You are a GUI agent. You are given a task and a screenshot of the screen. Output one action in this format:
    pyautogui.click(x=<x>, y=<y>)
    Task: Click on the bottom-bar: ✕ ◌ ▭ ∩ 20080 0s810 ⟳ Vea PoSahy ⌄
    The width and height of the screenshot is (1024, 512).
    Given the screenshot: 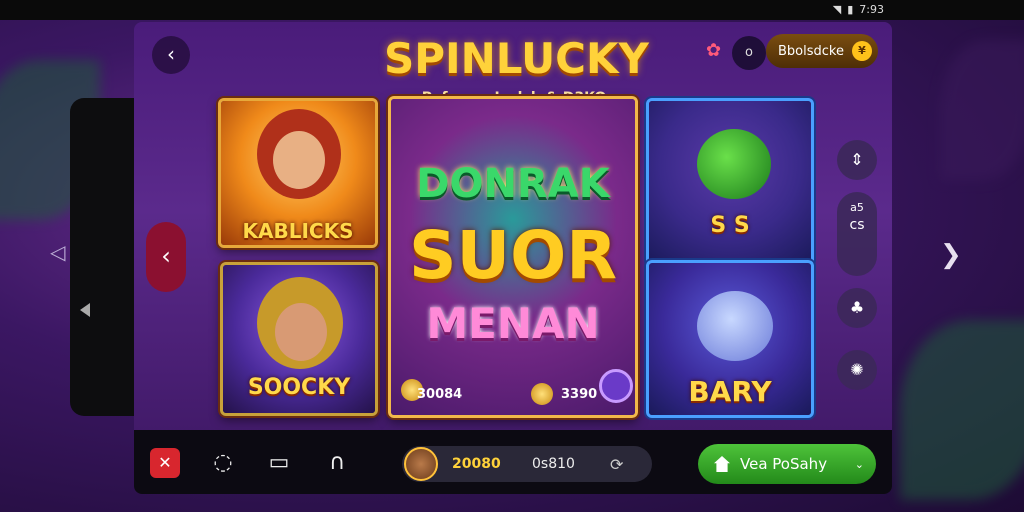 What is the action you would take?
    pyautogui.click(x=513, y=462)
    